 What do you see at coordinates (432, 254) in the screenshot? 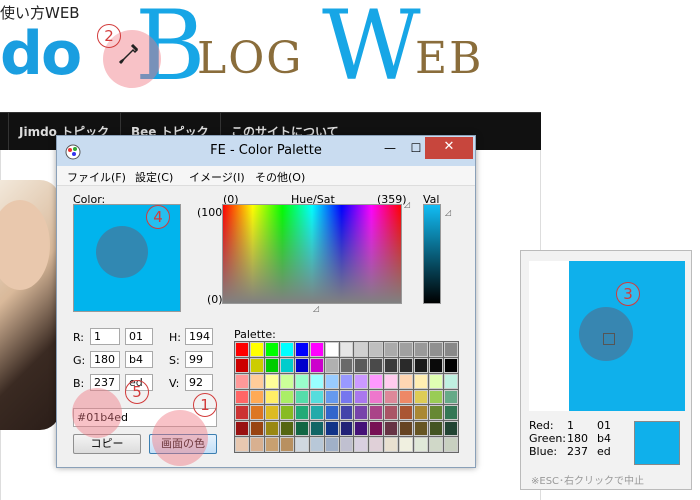
I see `value-slider` at bounding box center [432, 254].